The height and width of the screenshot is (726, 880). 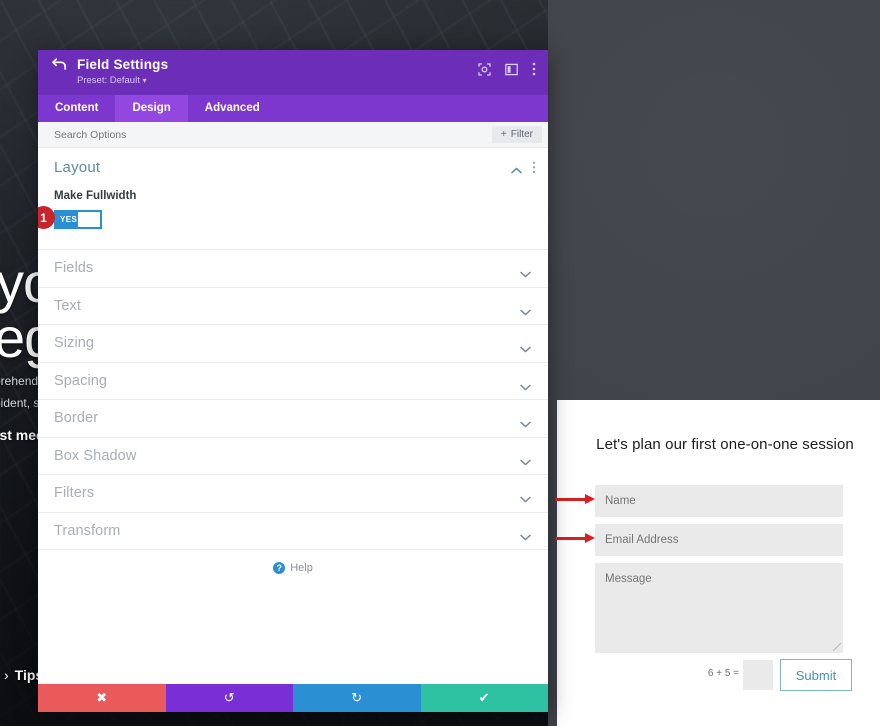 I want to click on filter-button: + Filter, so click(x=516, y=134).